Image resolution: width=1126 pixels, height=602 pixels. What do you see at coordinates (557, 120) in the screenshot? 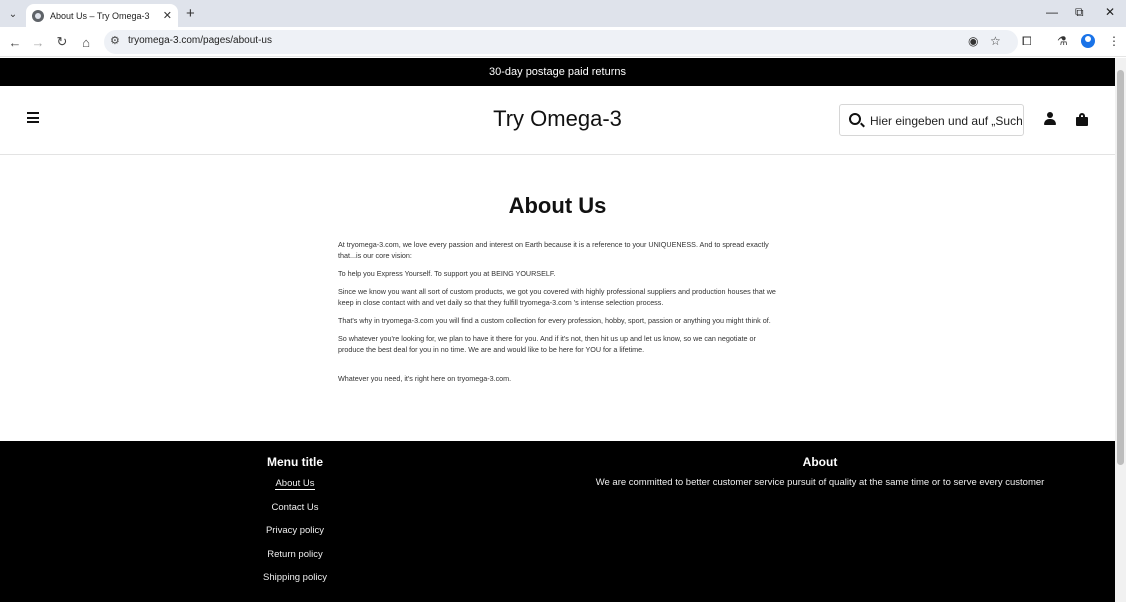
I see `site-header: Try Omega-3` at bounding box center [557, 120].